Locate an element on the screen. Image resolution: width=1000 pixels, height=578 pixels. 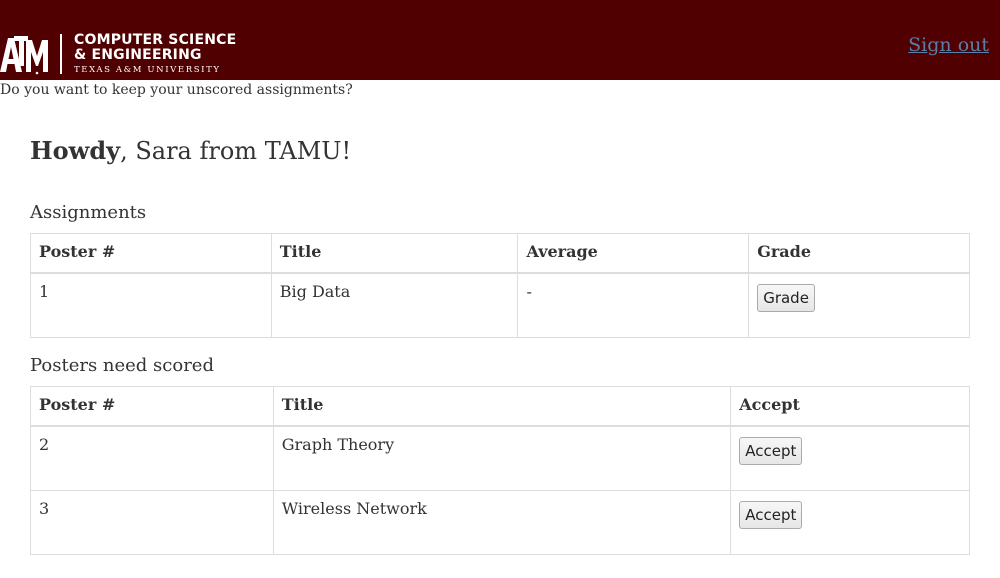
grade-button: Grade is located at coordinates (786, 298).